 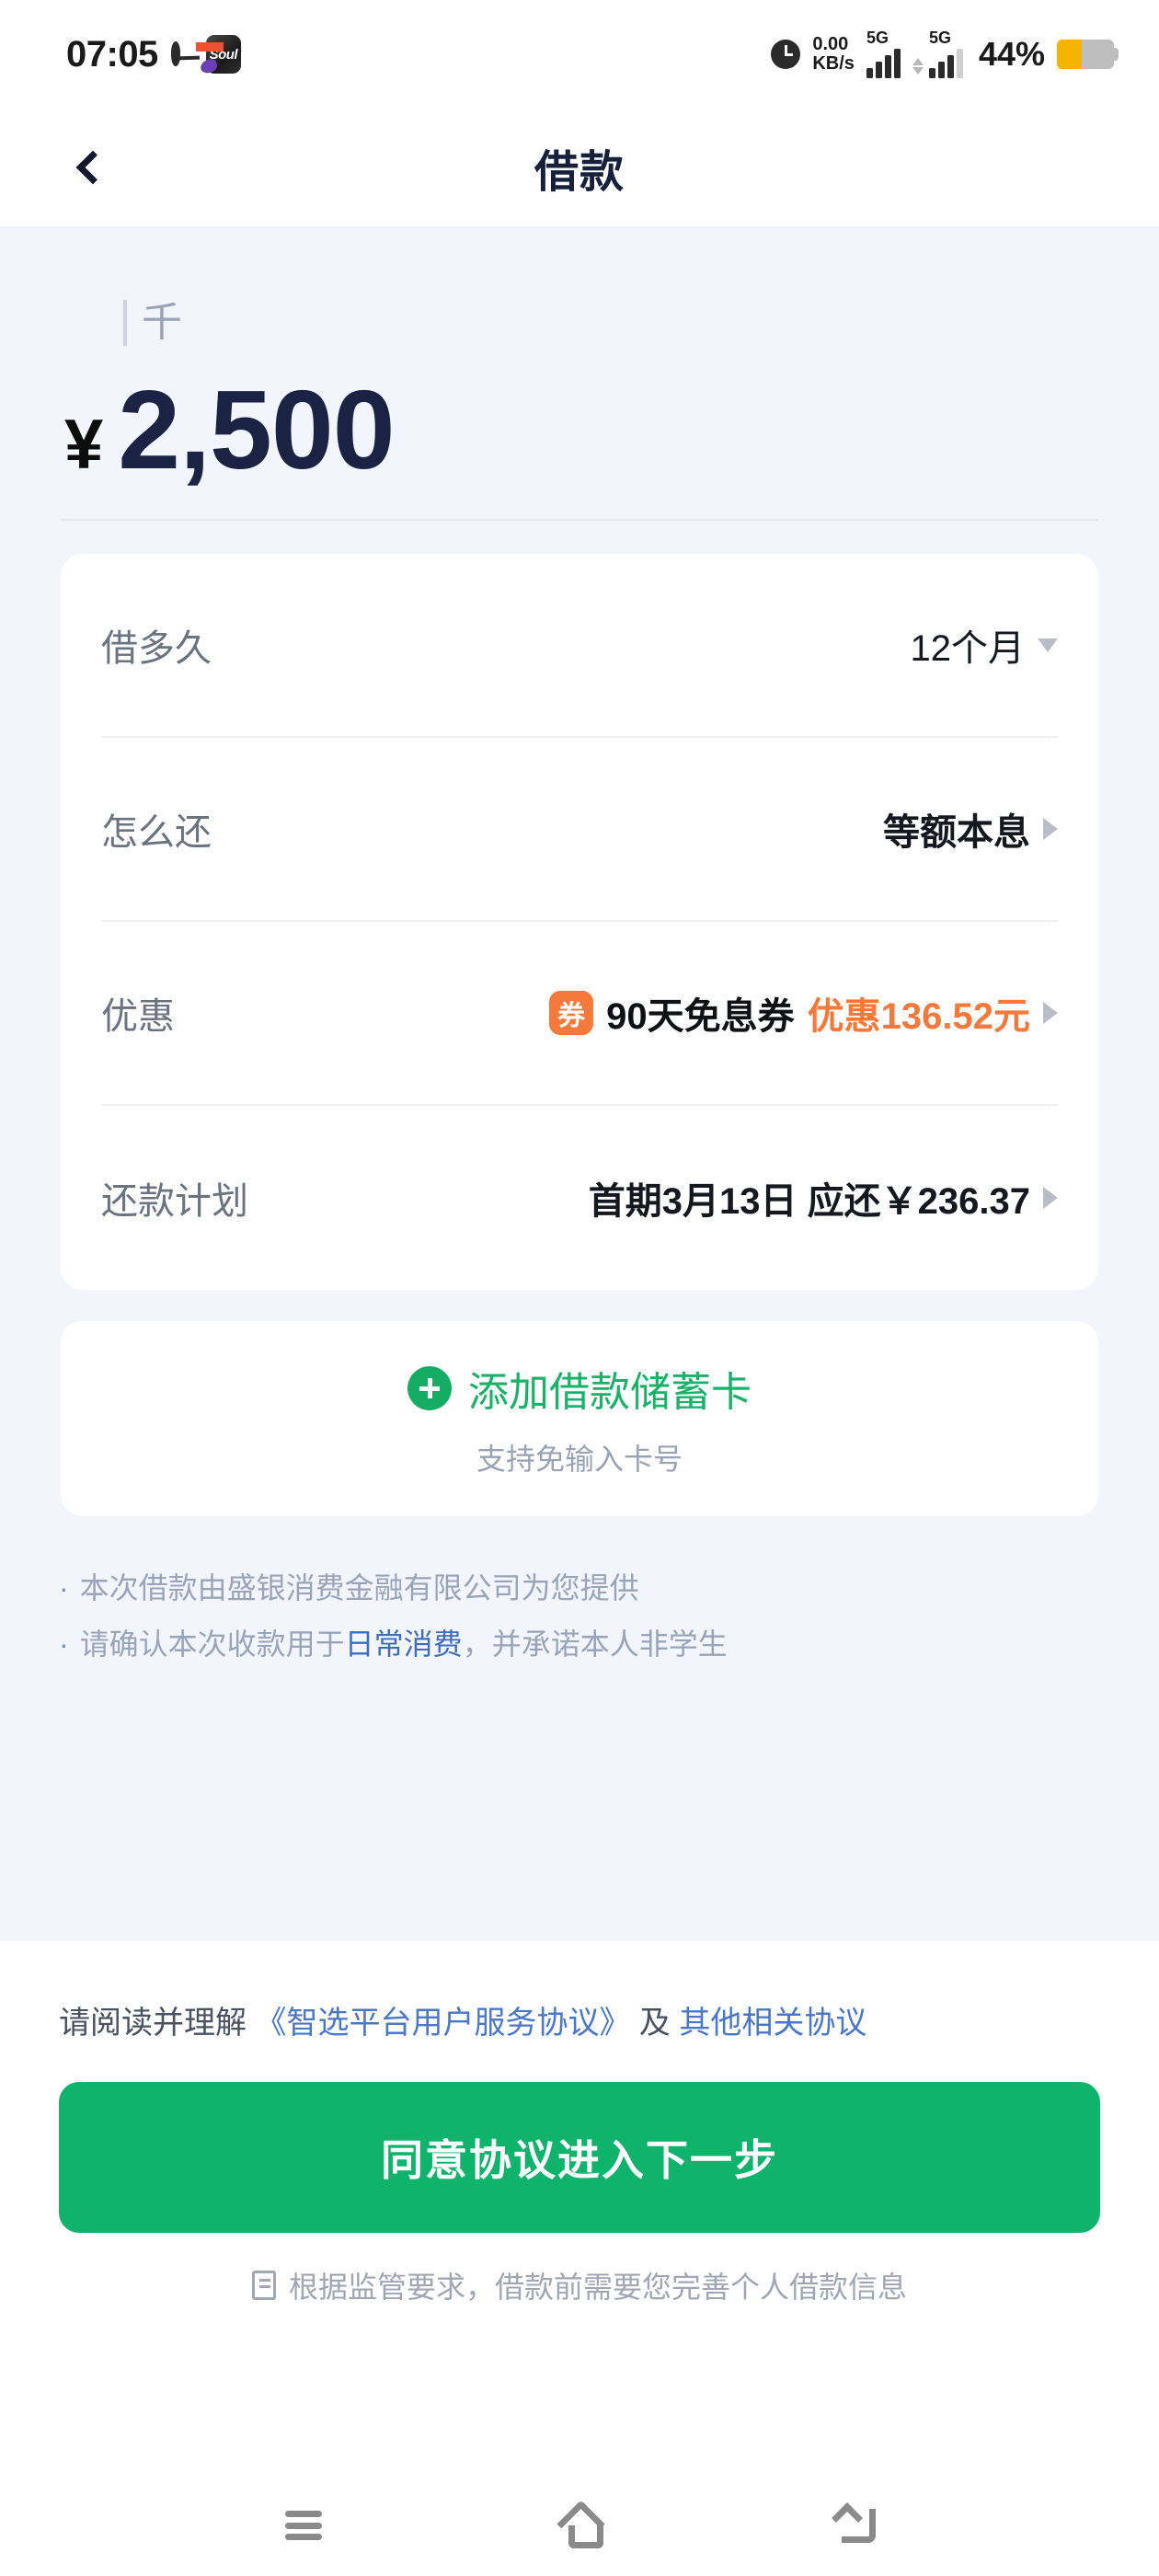 What do you see at coordinates (1088, 54) in the screenshot?
I see `battery-icon` at bounding box center [1088, 54].